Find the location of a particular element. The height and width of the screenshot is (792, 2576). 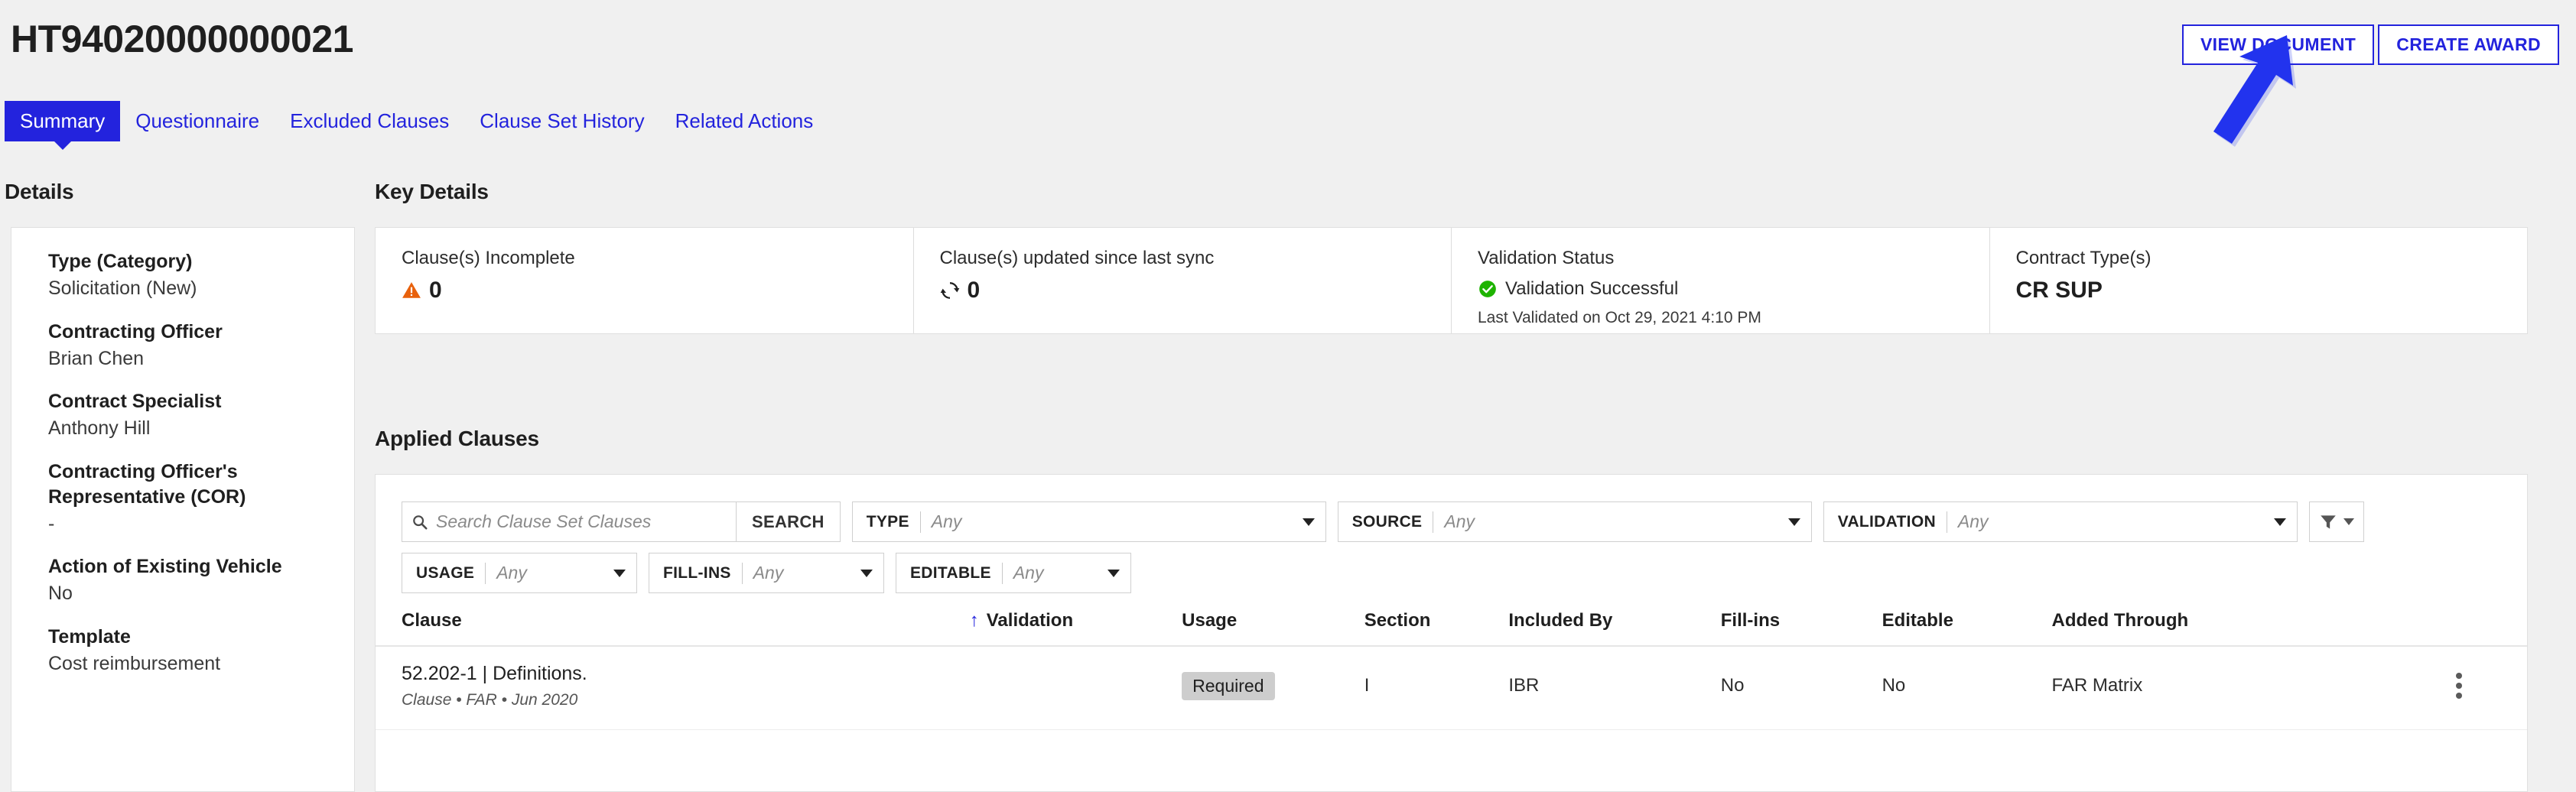

column-header-validation-label: Validation is located at coordinates (1030, 620).